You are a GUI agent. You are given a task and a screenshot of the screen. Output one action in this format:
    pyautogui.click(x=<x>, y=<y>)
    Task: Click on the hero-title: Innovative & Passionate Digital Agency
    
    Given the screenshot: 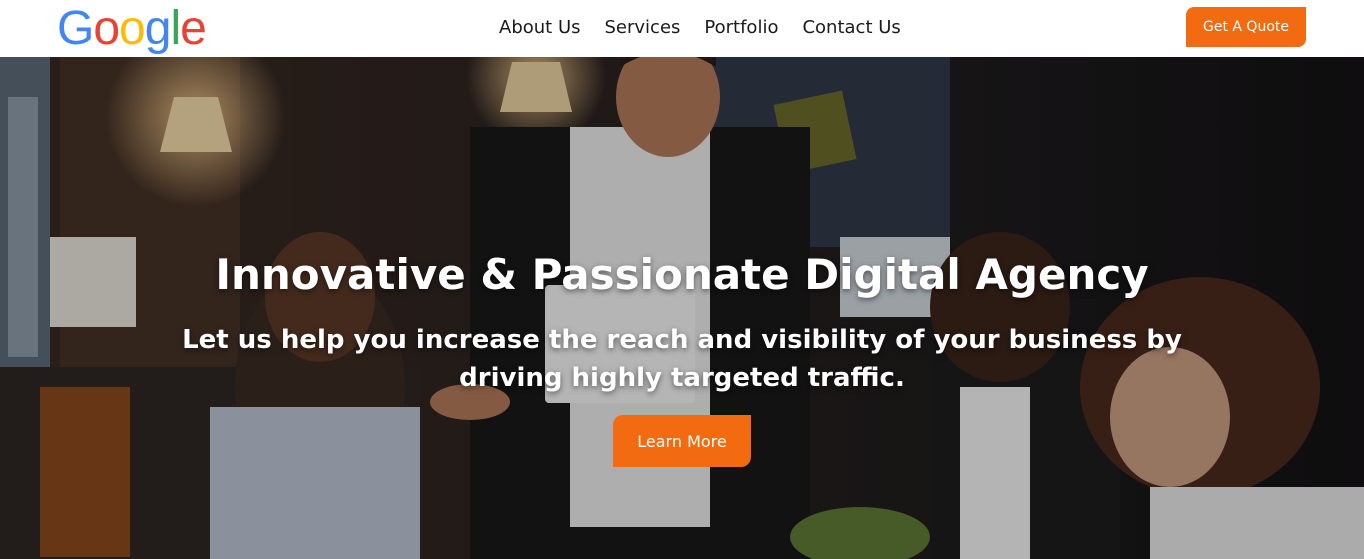 What is the action you would take?
    pyautogui.click(x=682, y=274)
    